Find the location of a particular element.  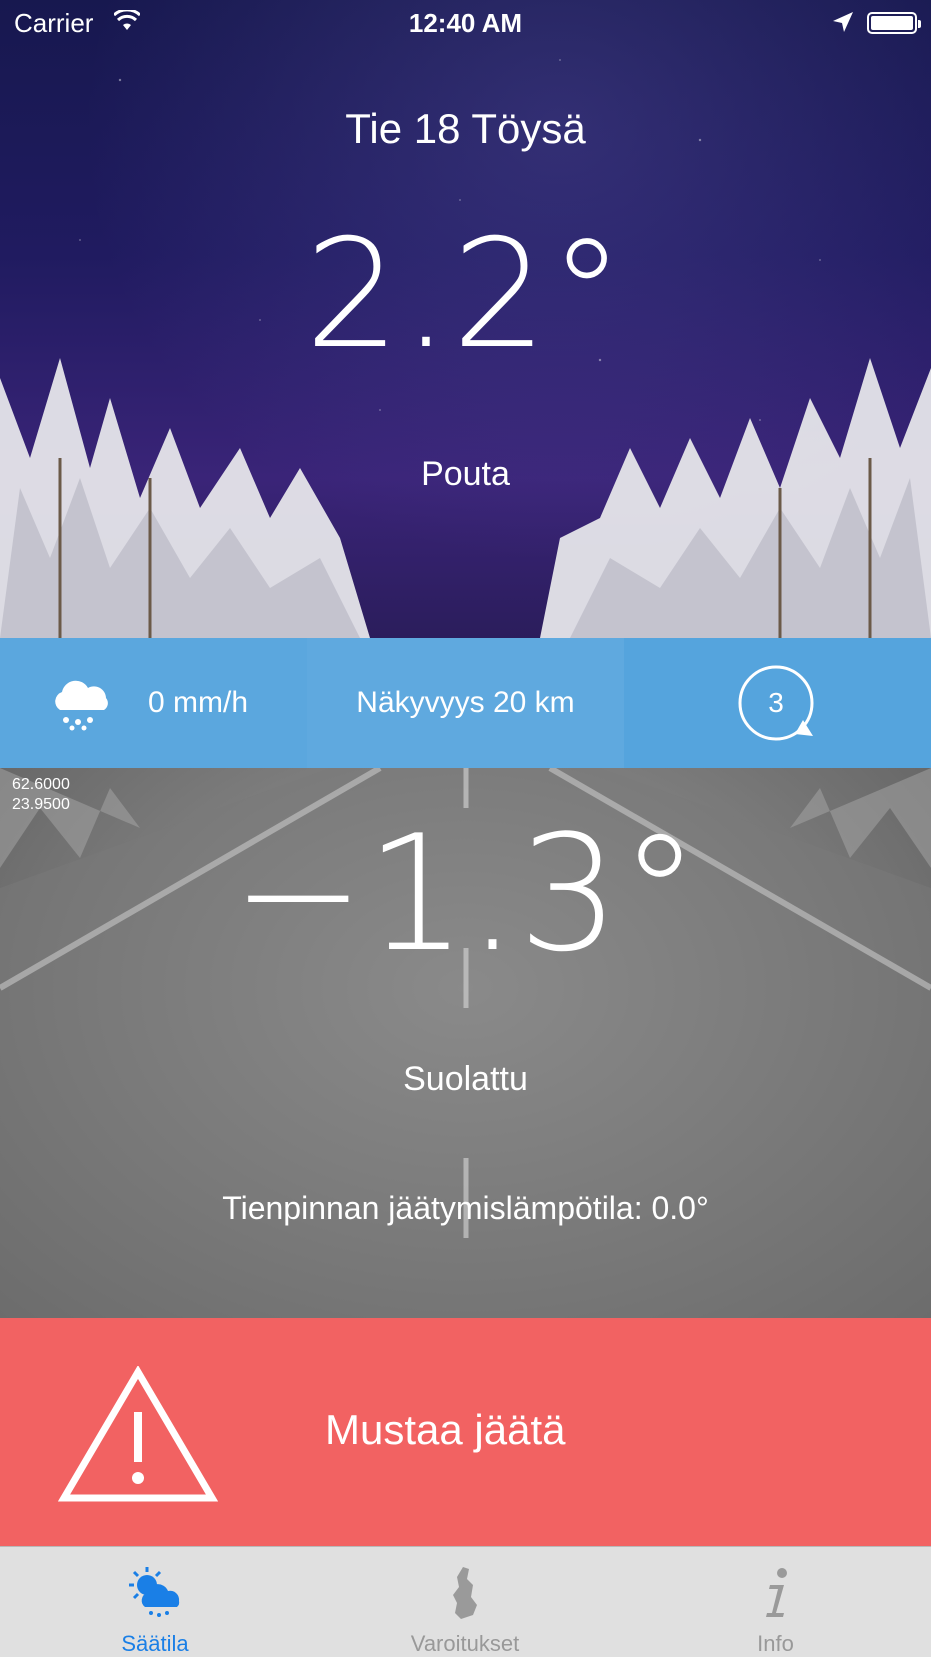

warning-triangle-icon is located at coordinates (138, 1434).